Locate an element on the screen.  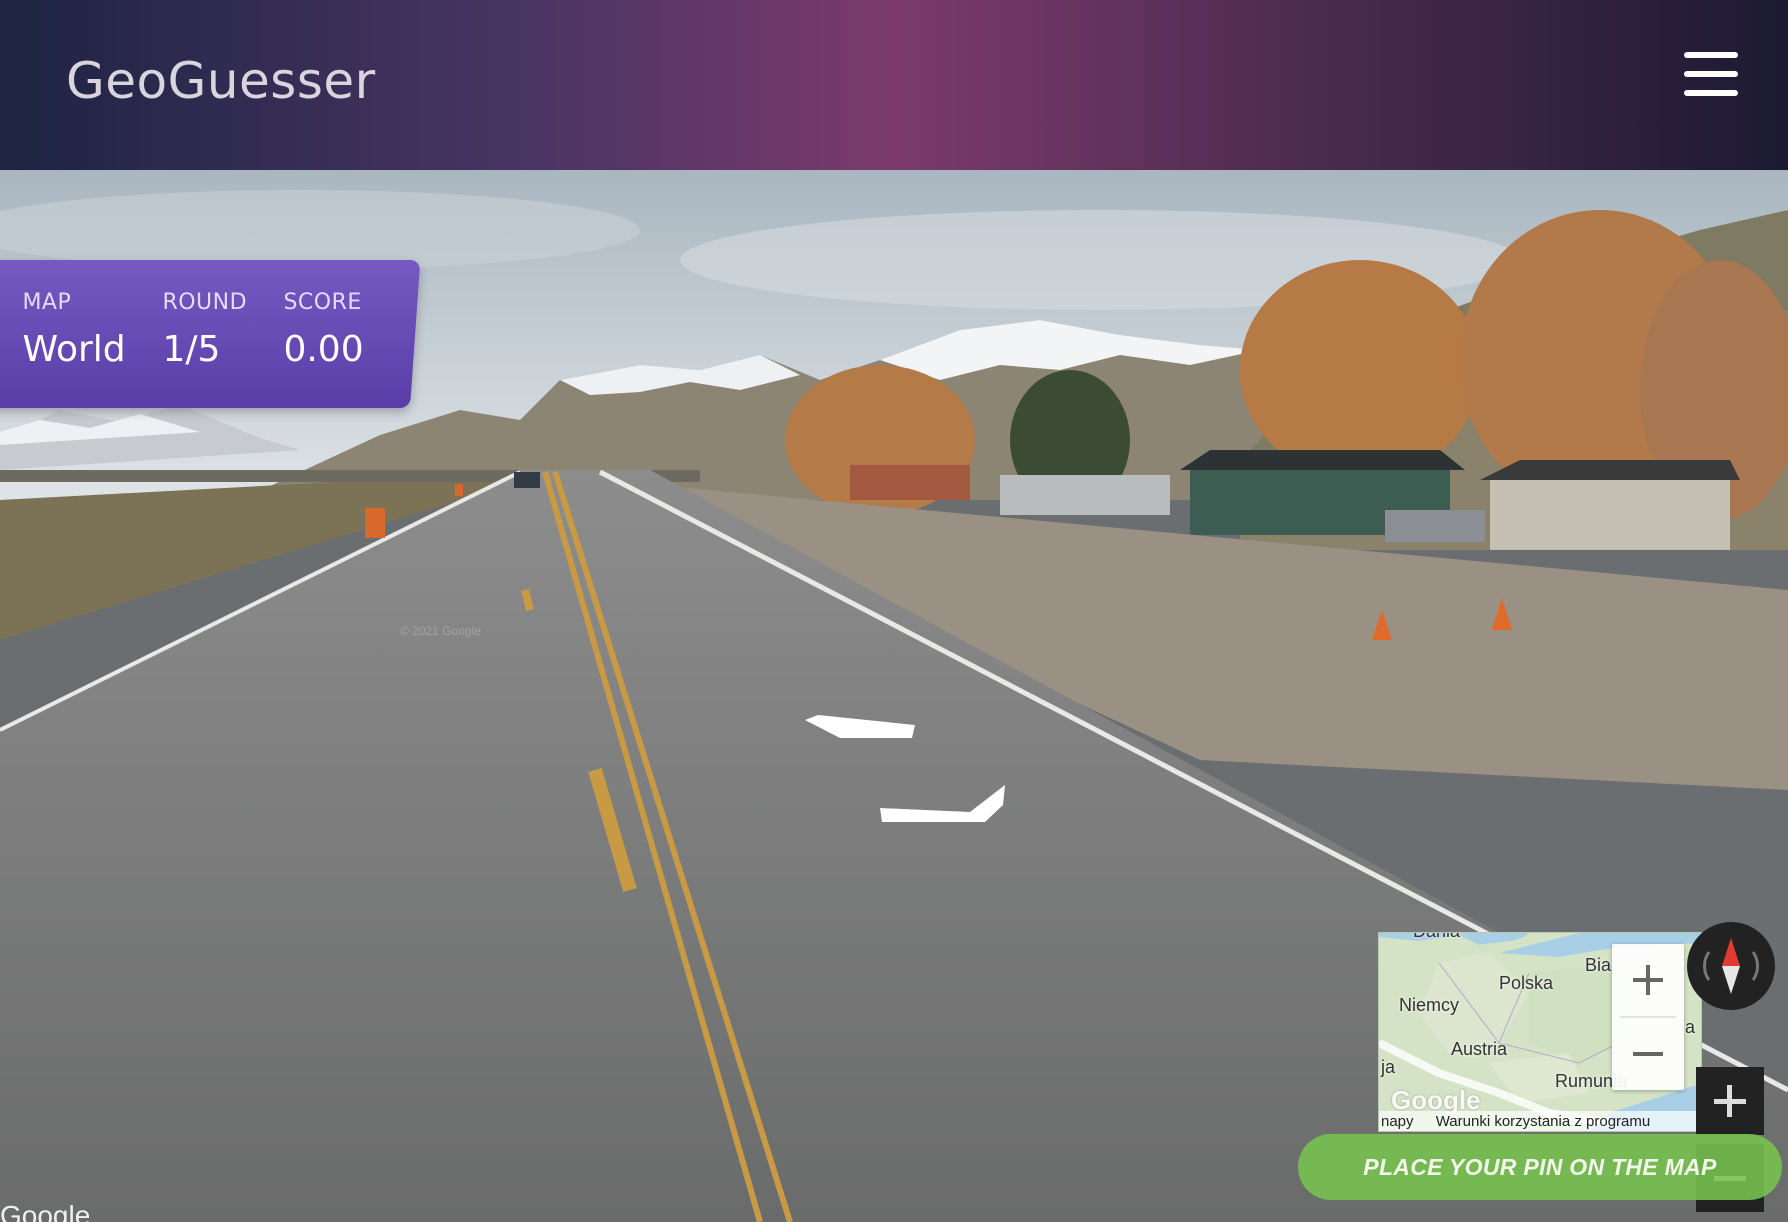
map-zoom-controls is located at coordinates (1648, 1017).